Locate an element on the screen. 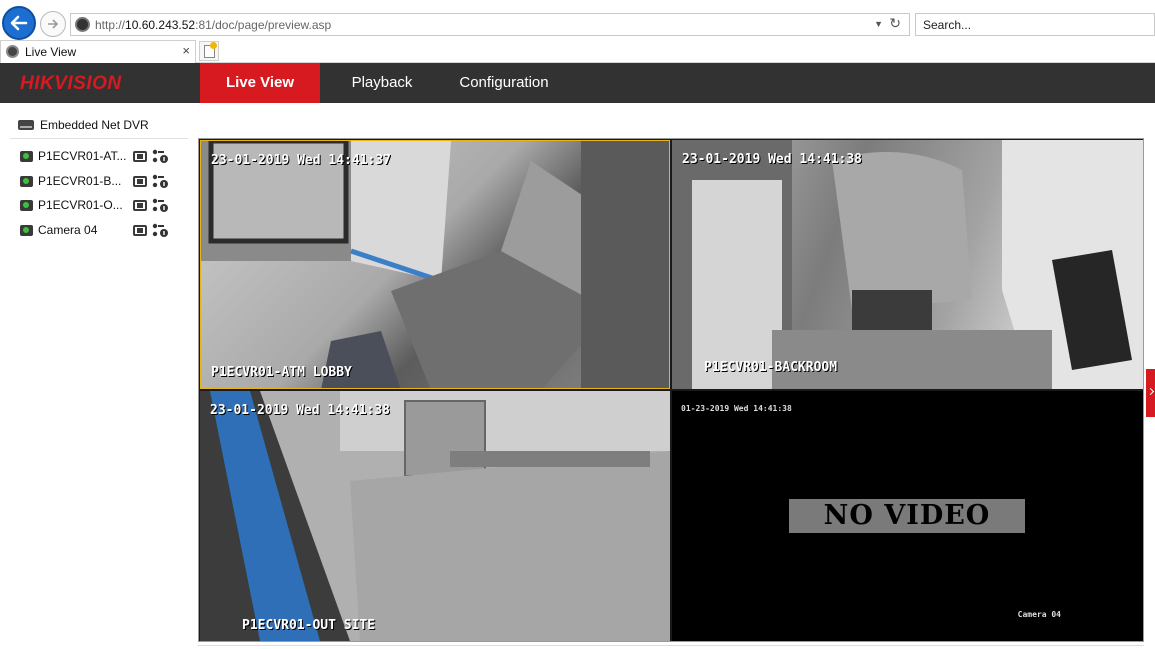 This screenshot has height=649, width=1155. site-favicon-icon is located at coordinates (82, 24).